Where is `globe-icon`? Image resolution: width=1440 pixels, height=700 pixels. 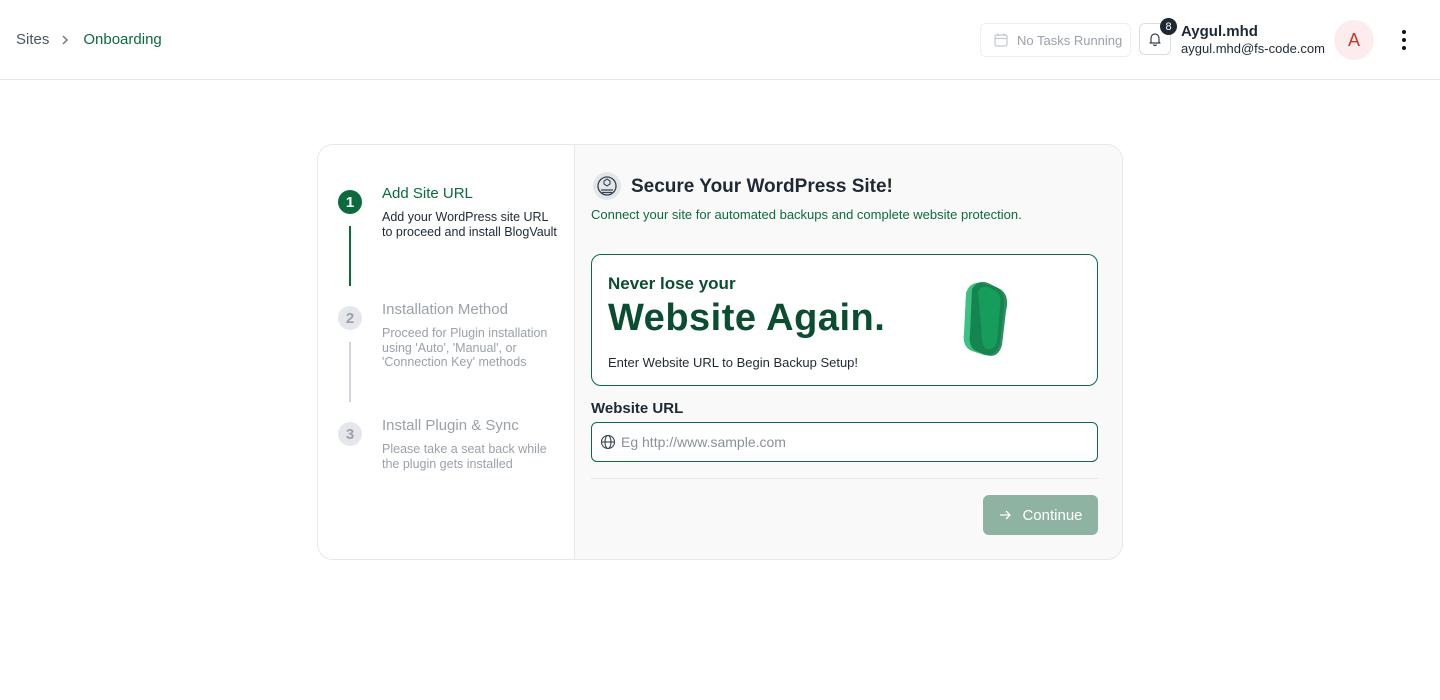 globe-icon is located at coordinates (608, 442).